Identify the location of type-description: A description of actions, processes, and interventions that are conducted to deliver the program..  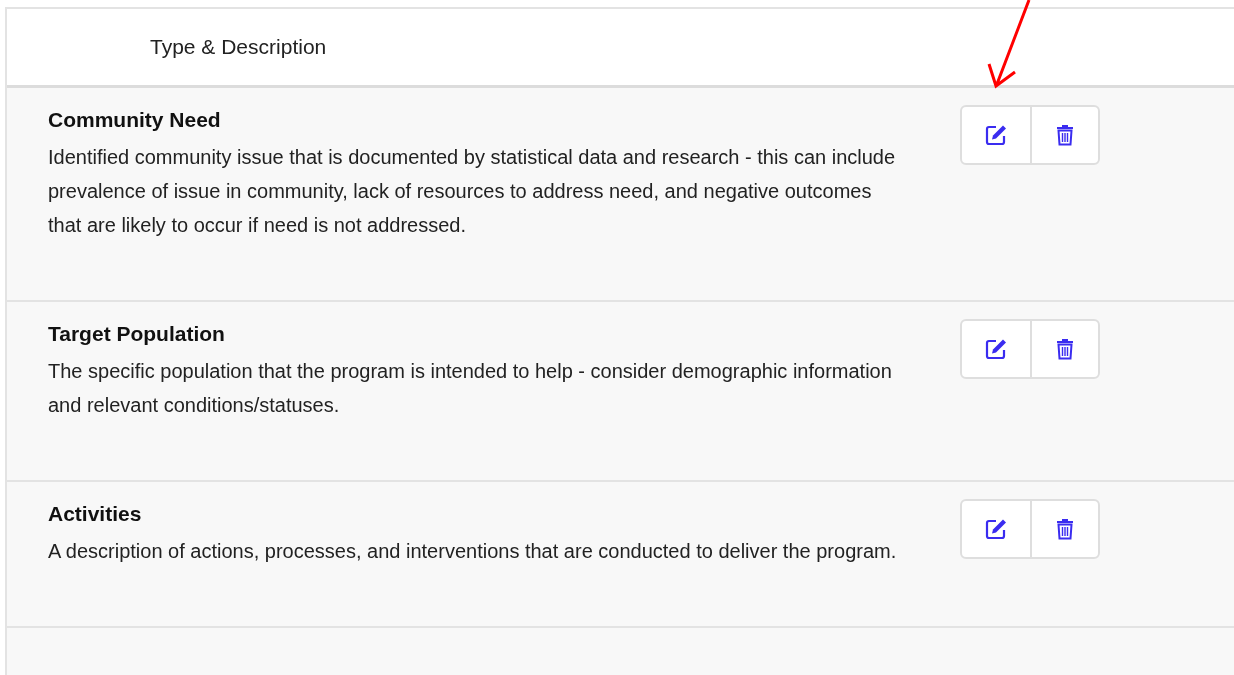
(473, 551).